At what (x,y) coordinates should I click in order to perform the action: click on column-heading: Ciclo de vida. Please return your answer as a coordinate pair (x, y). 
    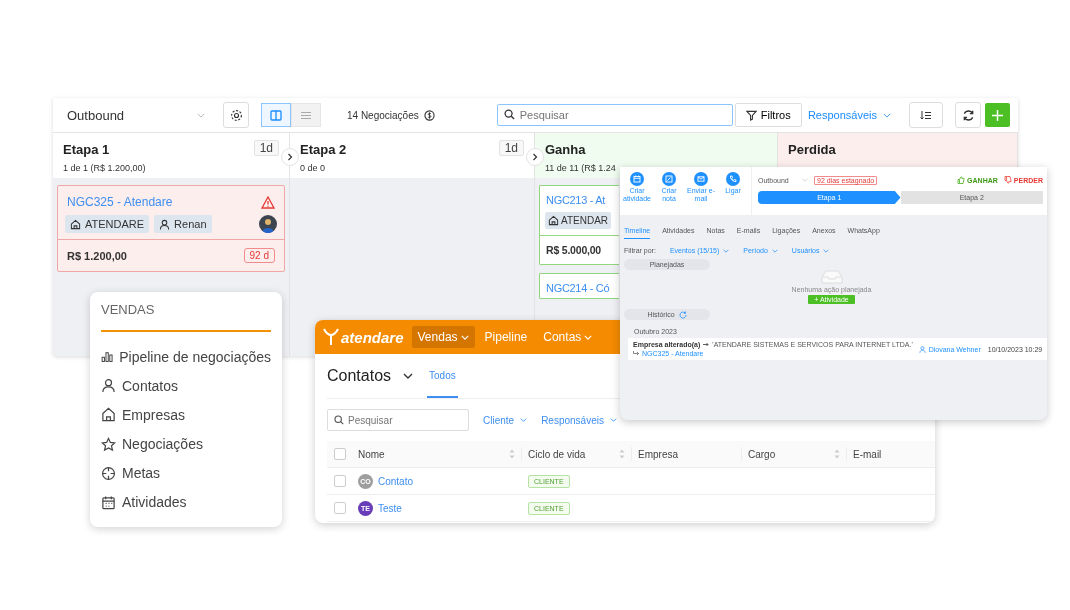
    Looking at the image, I should click on (557, 454).